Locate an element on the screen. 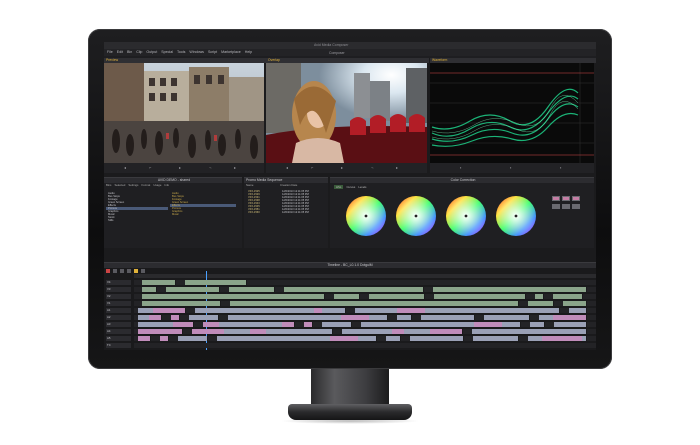 The height and width of the screenshot is (445, 700). scope-mode-icon: ▪ is located at coordinates (512, 168).